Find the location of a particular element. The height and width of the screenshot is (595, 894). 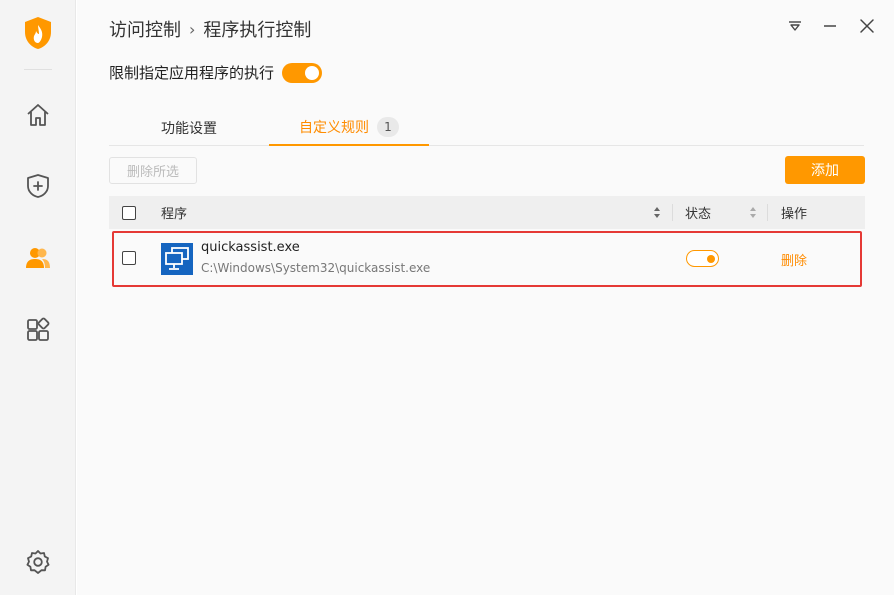

menu-button is located at coordinates (795, 26).